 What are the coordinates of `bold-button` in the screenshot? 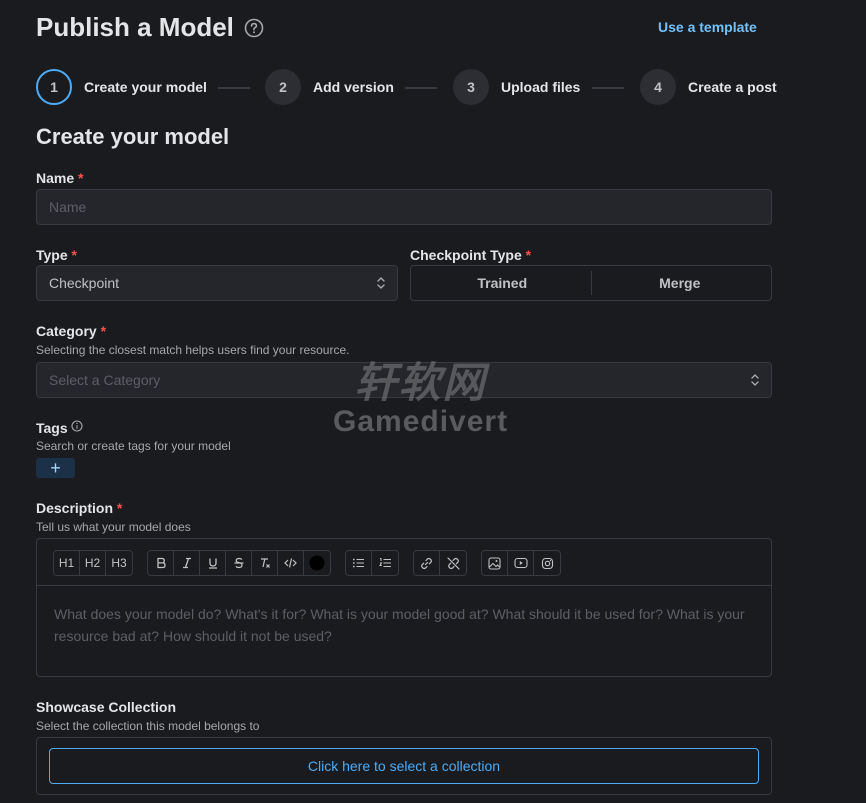 It's located at (161, 563).